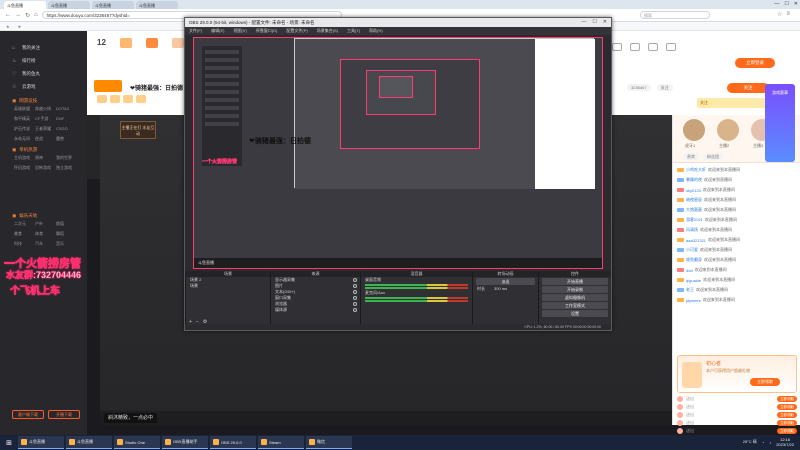 The image size is (800, 450). What do you see at coordinates (185, 442) in the screenshot?
I see `taskbar-app: OBS直播助手` at bounding box center [185, 442].